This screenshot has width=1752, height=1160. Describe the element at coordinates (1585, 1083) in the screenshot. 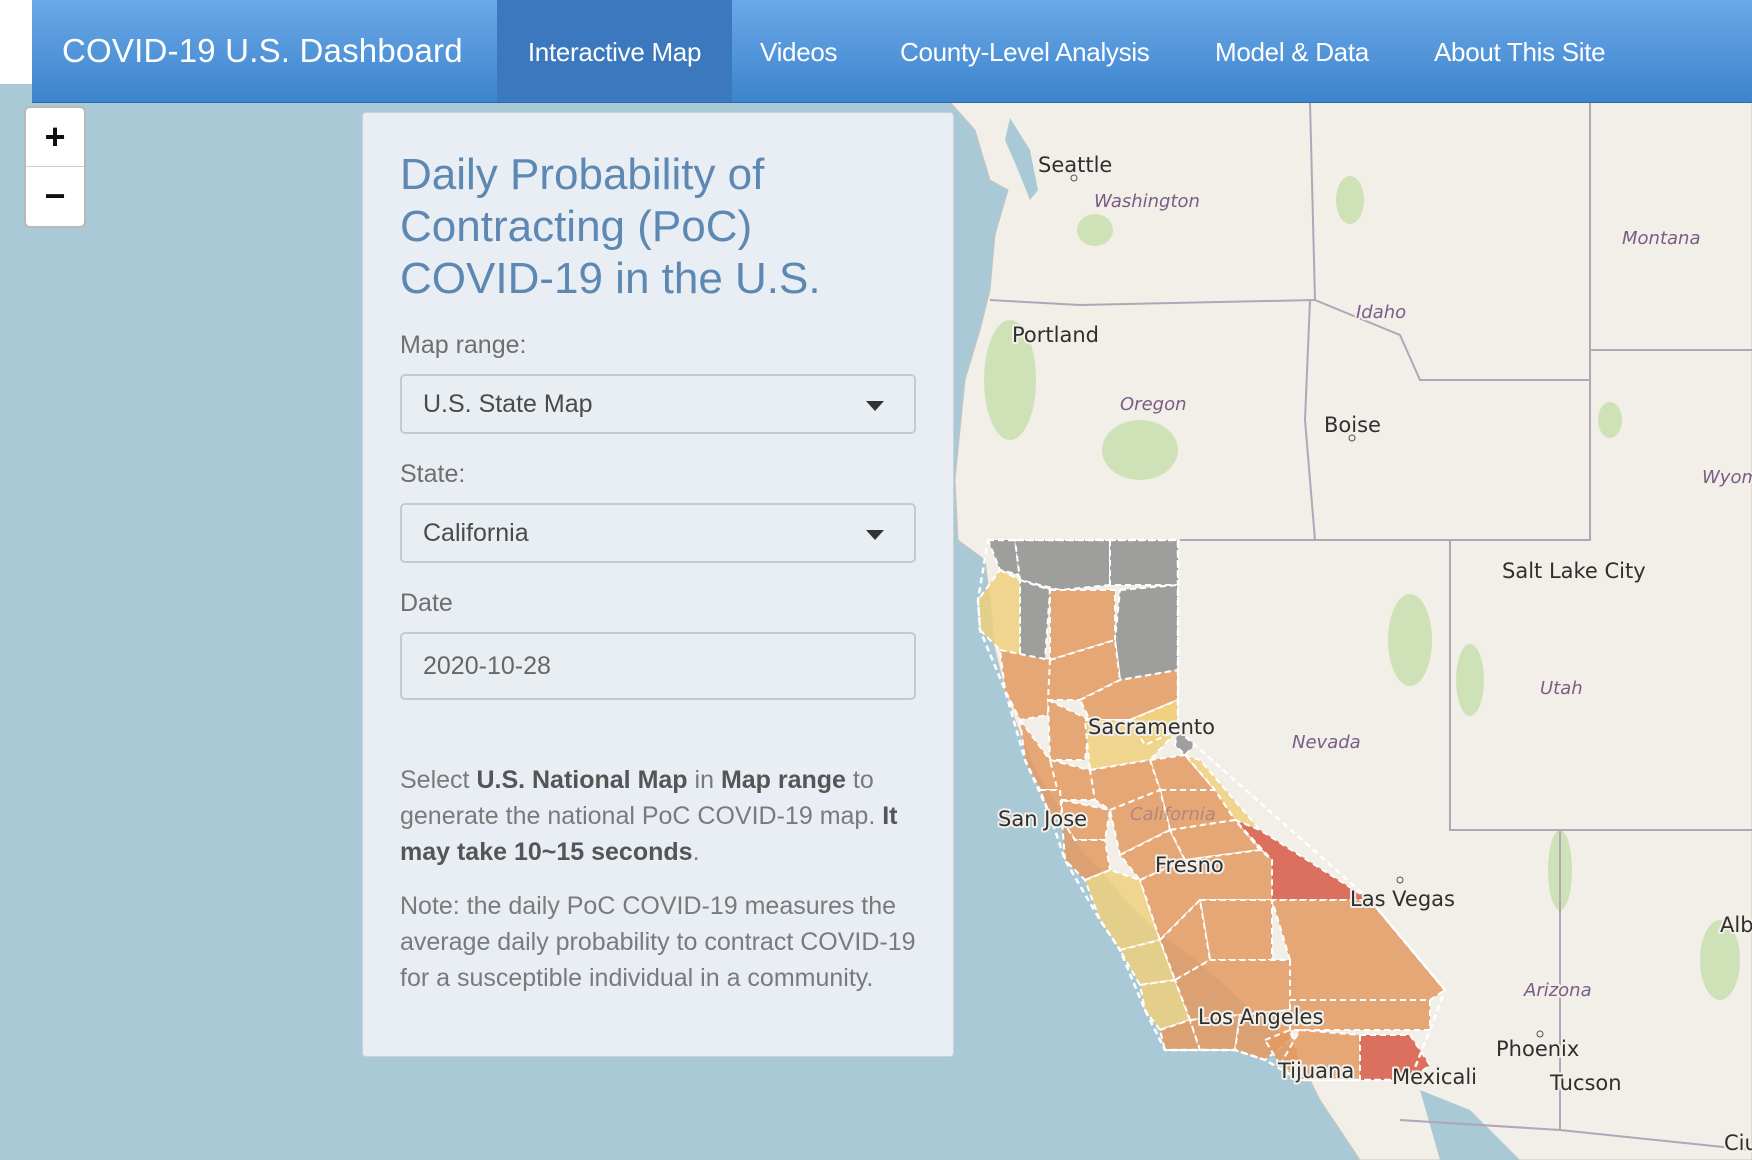

I see `city-label: Tucson` at that location.